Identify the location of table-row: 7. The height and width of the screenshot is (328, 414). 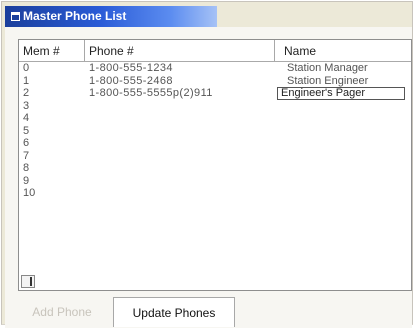
(215, 156).